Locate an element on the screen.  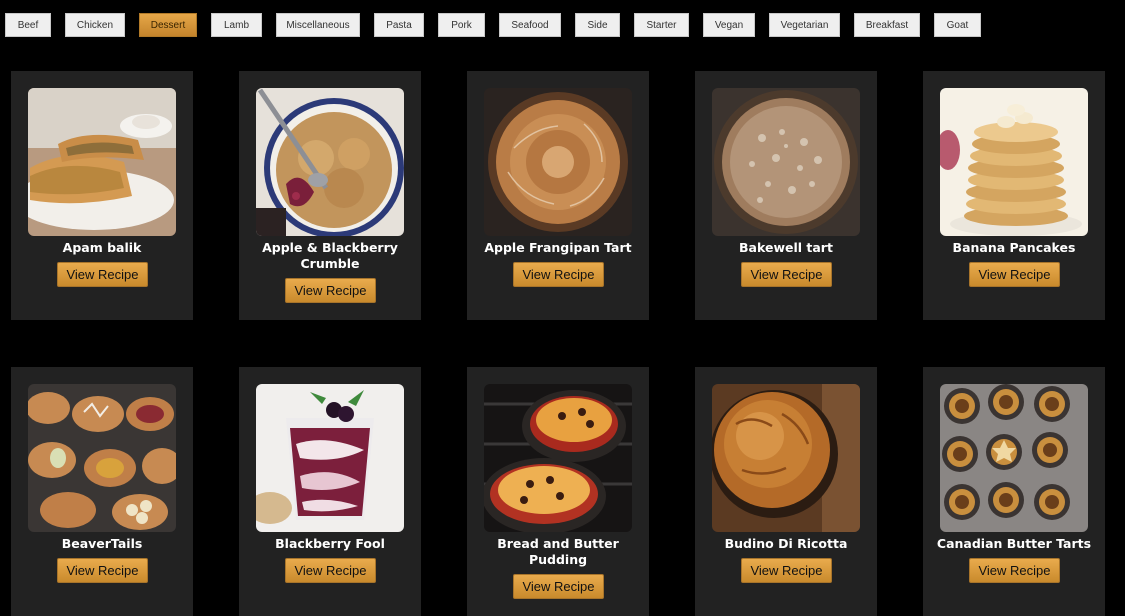
recipe-title: Budino Di Ricotta is located at coordinates (786, 543).